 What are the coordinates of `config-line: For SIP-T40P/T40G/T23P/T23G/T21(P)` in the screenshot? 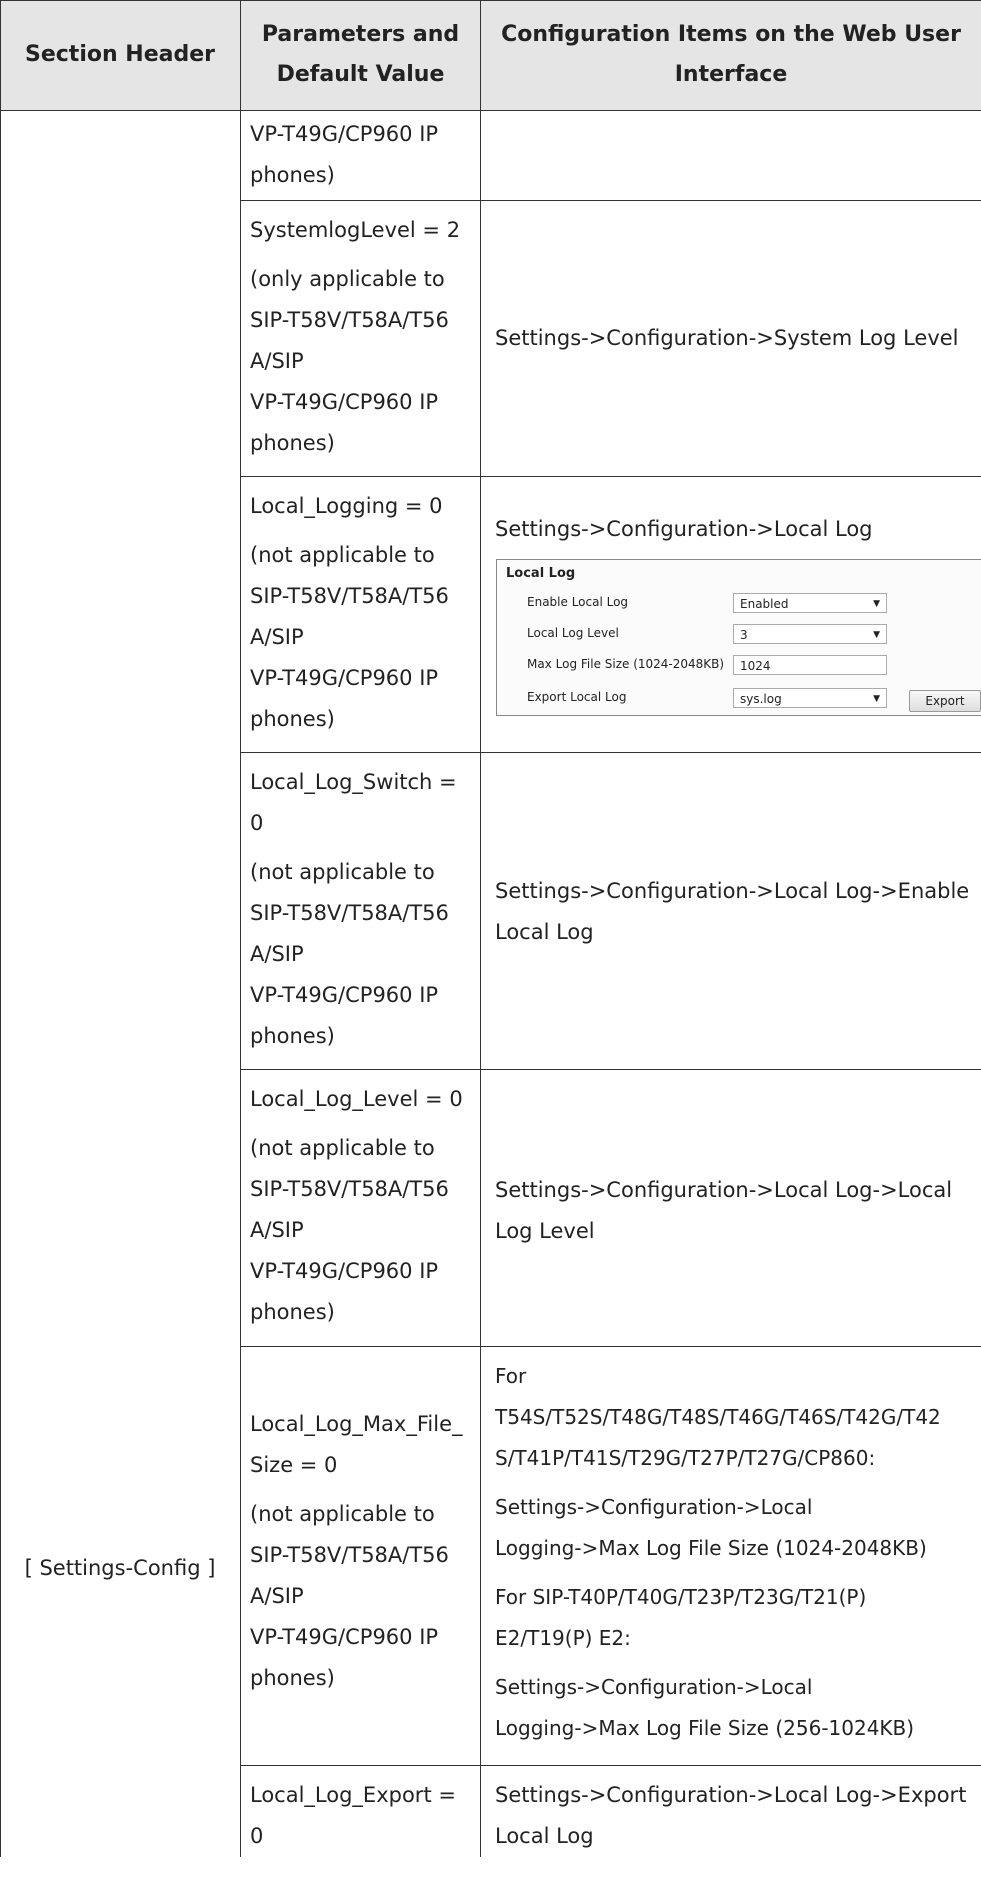 It's located at (681, 1597).